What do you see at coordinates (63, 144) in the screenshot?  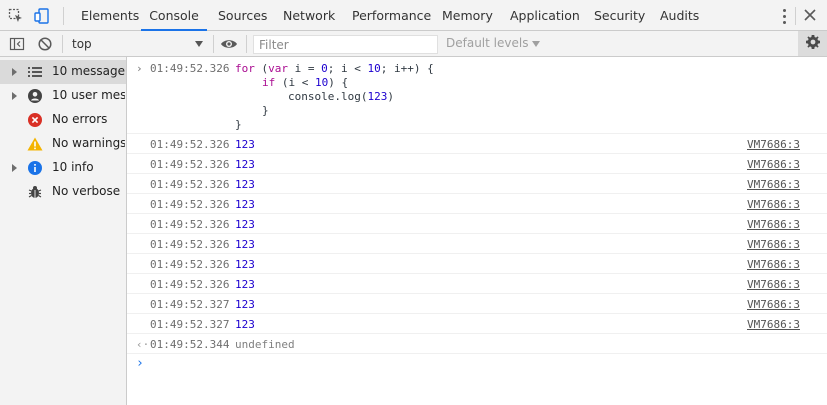 I see `sidebar-item-warnings: No warnings` at bounding box center [63, 144].